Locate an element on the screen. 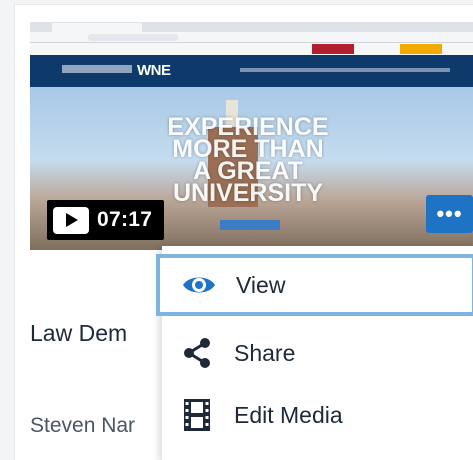 The image size is (473, 460). menu-item-label: Edit Media is located at coordinates (288, 414).